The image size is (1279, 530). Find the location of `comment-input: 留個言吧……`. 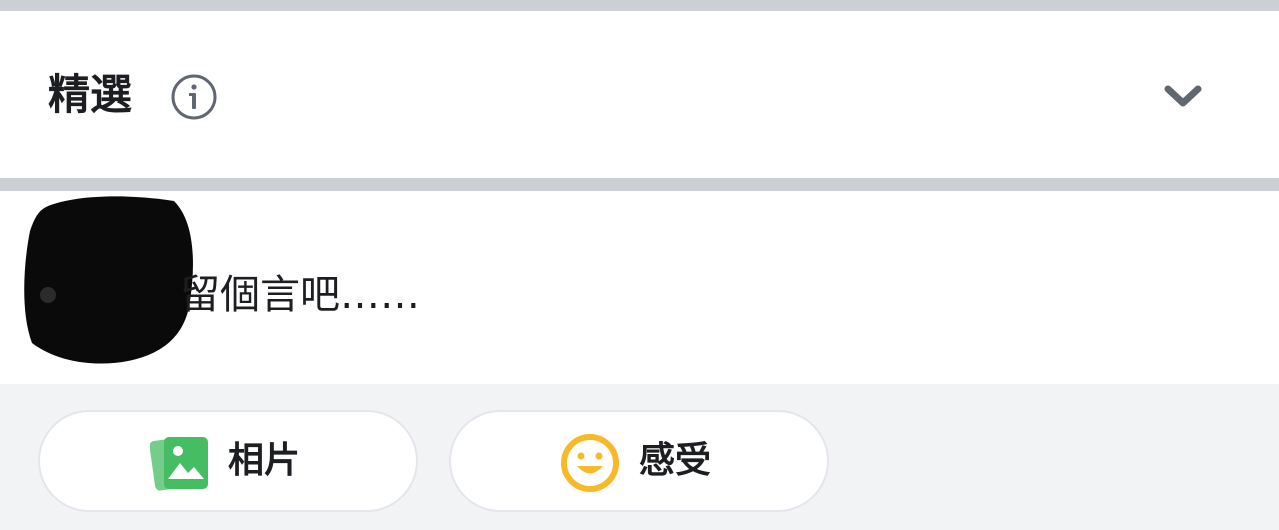

comment-input: 留個言吧…… is located at coordinates (300, 295).